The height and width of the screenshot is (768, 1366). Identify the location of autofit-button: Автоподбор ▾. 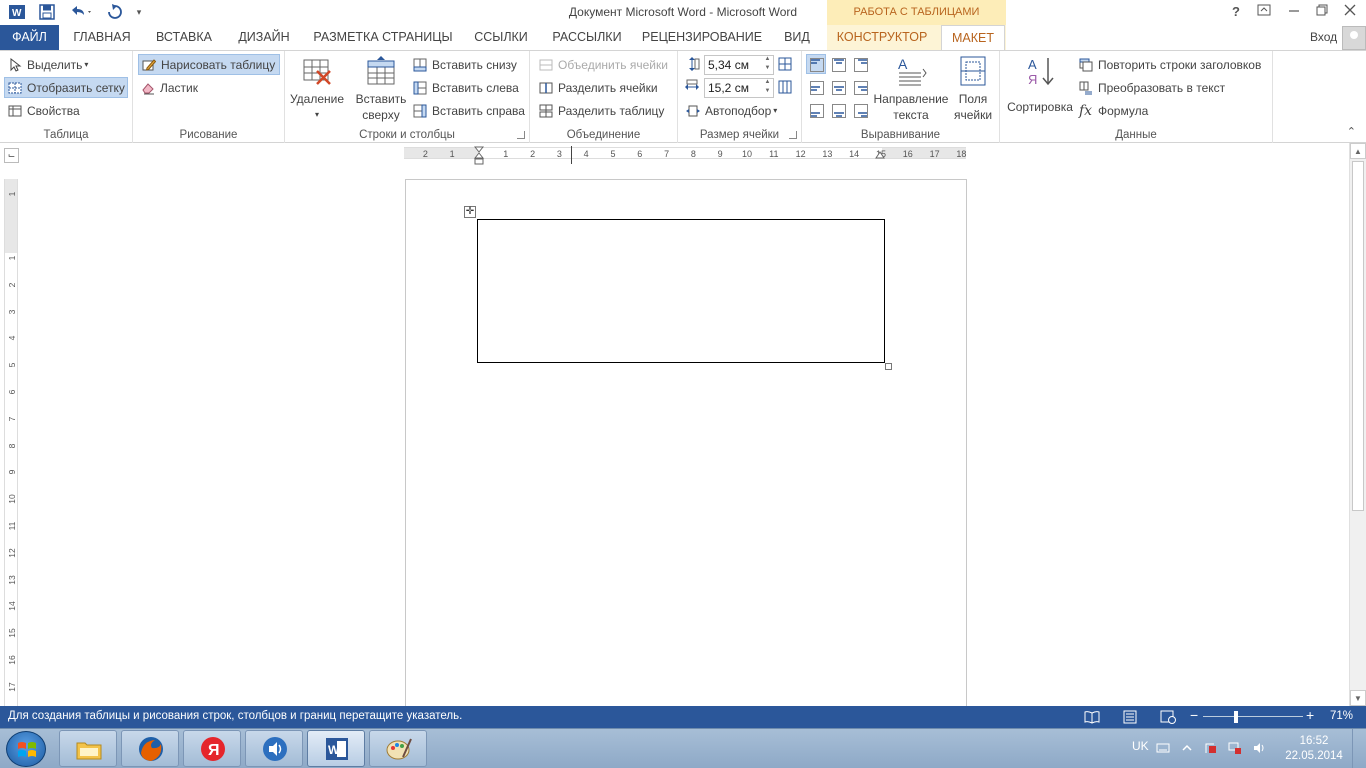
(731, 110).